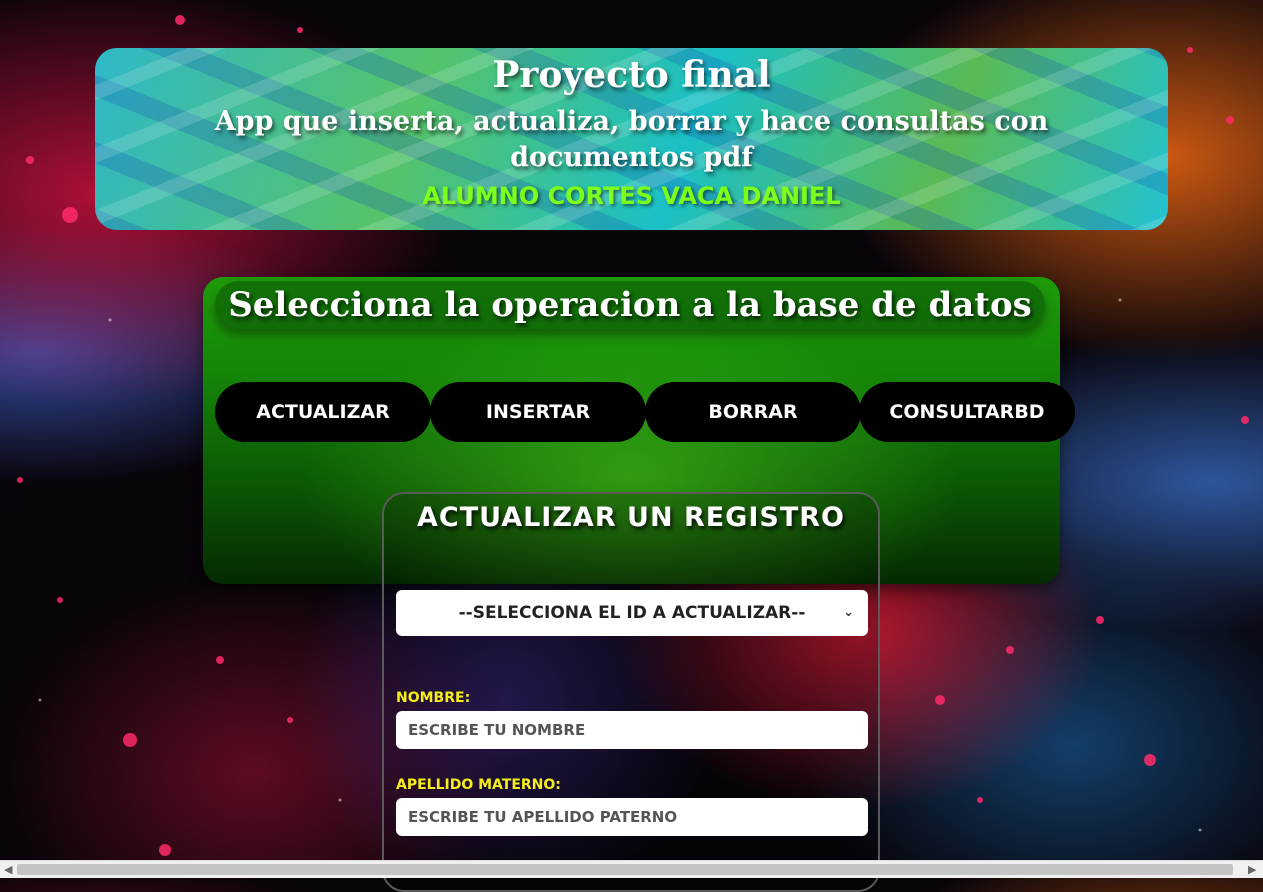  What do you see at coordinates (323, 412) in the screenshot?
I see `actualizar-button: ACTUALIZAR` at bounding box center [323, 412].